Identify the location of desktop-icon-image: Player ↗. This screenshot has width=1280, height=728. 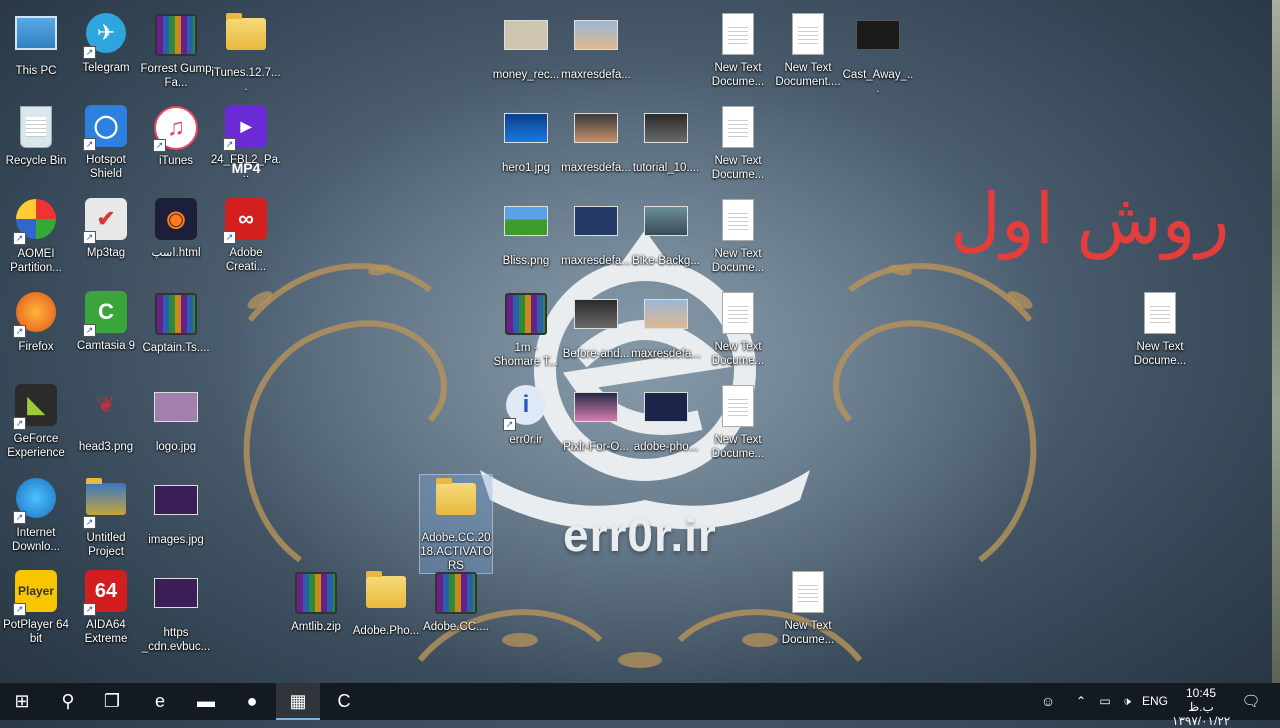
(36, 593).